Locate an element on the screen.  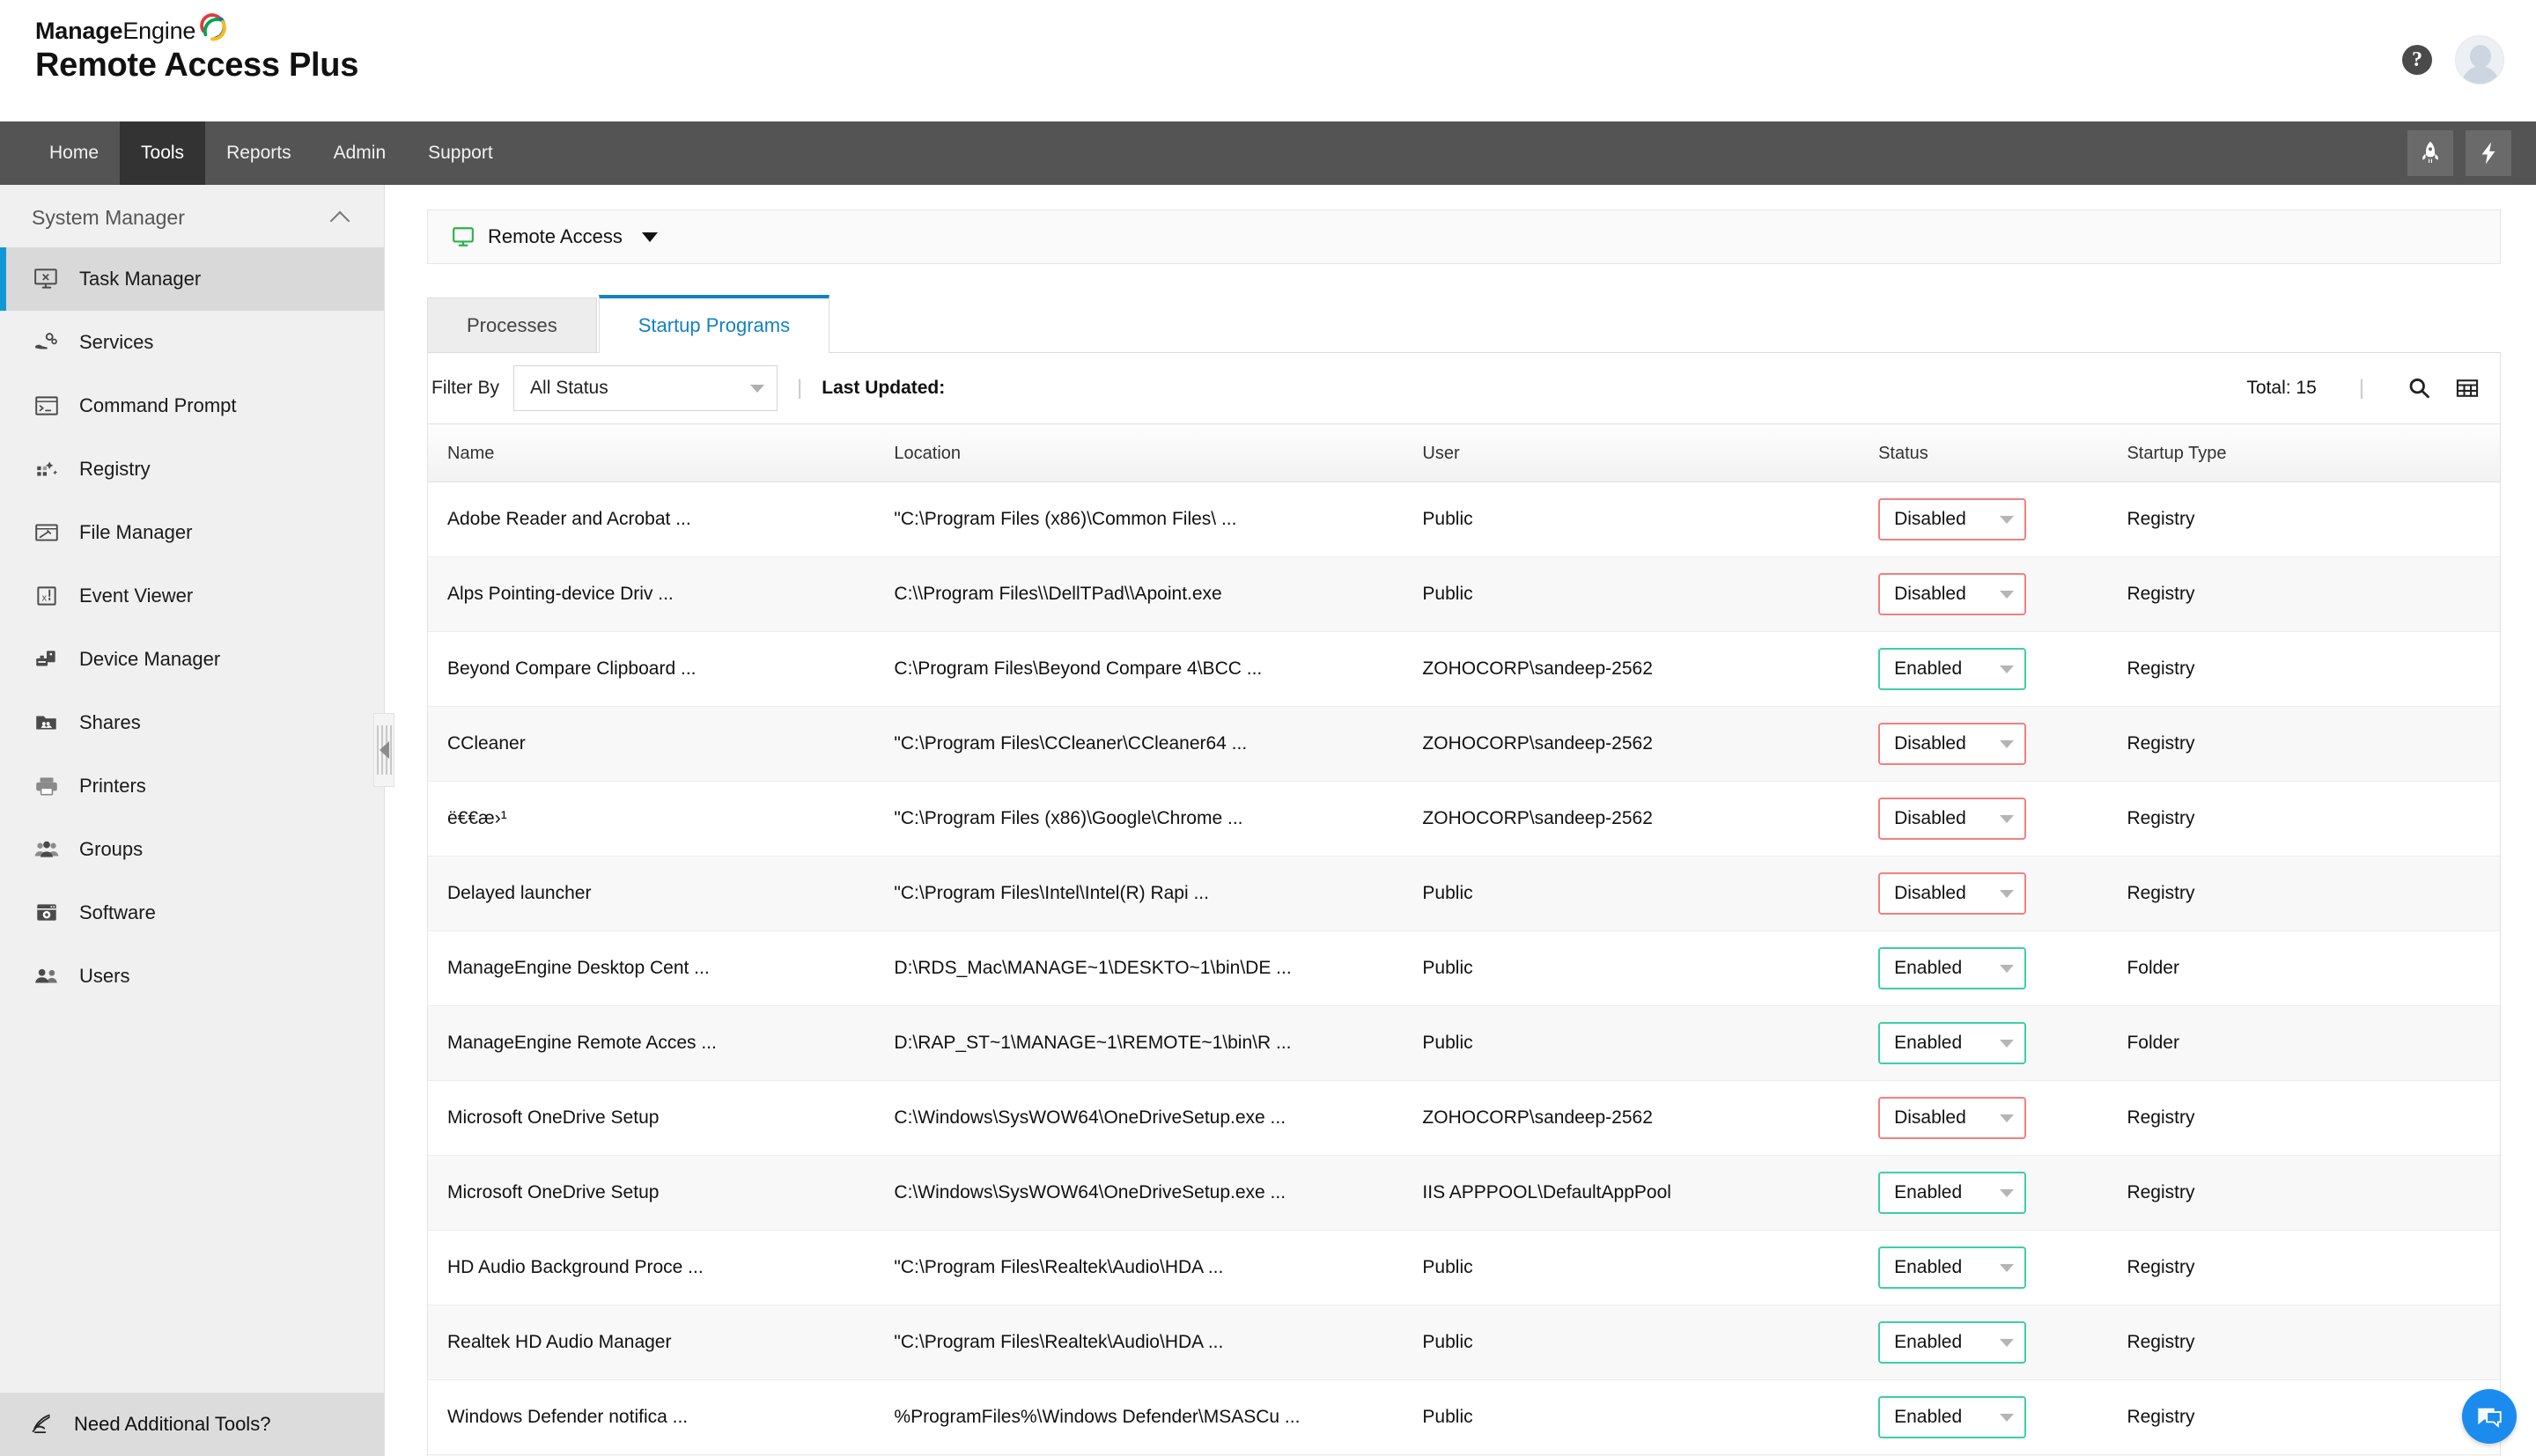
chevron-up-icon is located at coordinates (339, 220).